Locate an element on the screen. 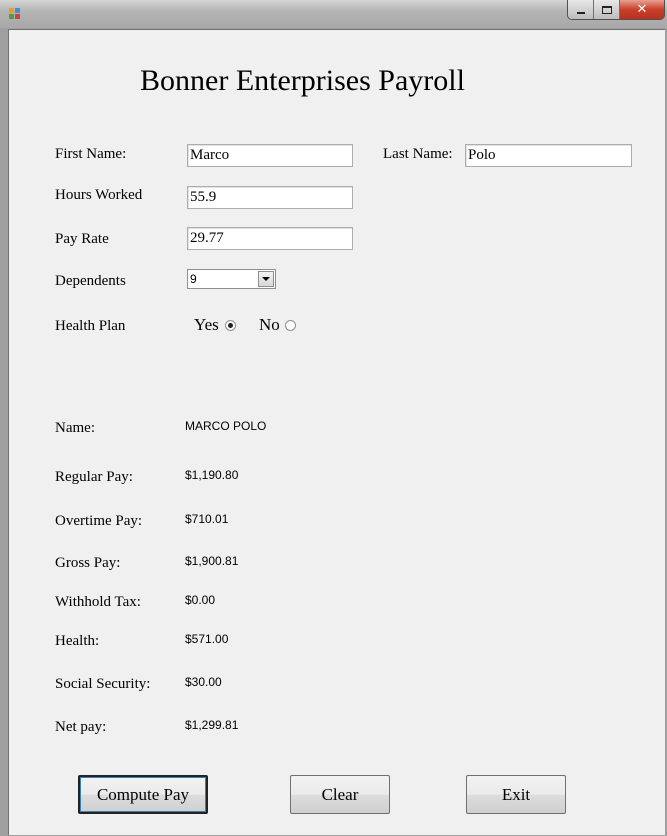  first-name-label: First Name: is located at coordinates (91, 154).